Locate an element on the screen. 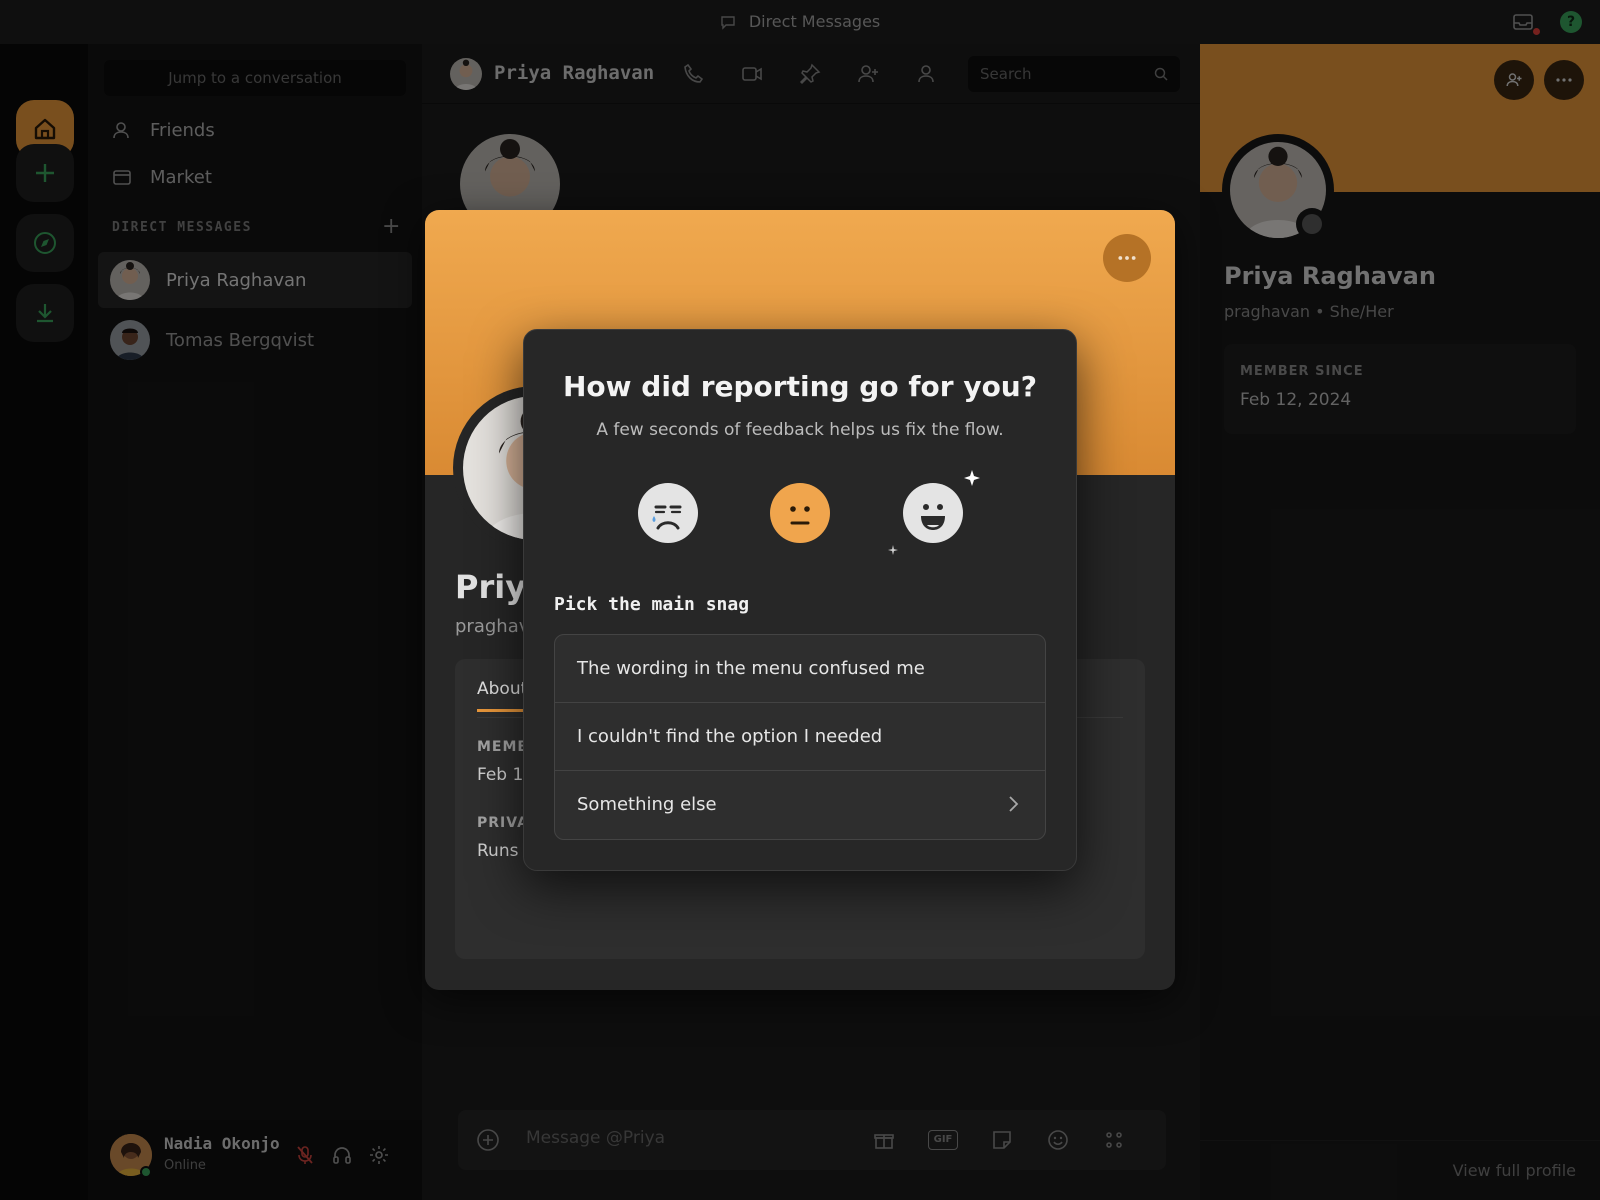 This screenshot has height=1200, width=1600. sad-face-icon is located at coordinates (667, 517).